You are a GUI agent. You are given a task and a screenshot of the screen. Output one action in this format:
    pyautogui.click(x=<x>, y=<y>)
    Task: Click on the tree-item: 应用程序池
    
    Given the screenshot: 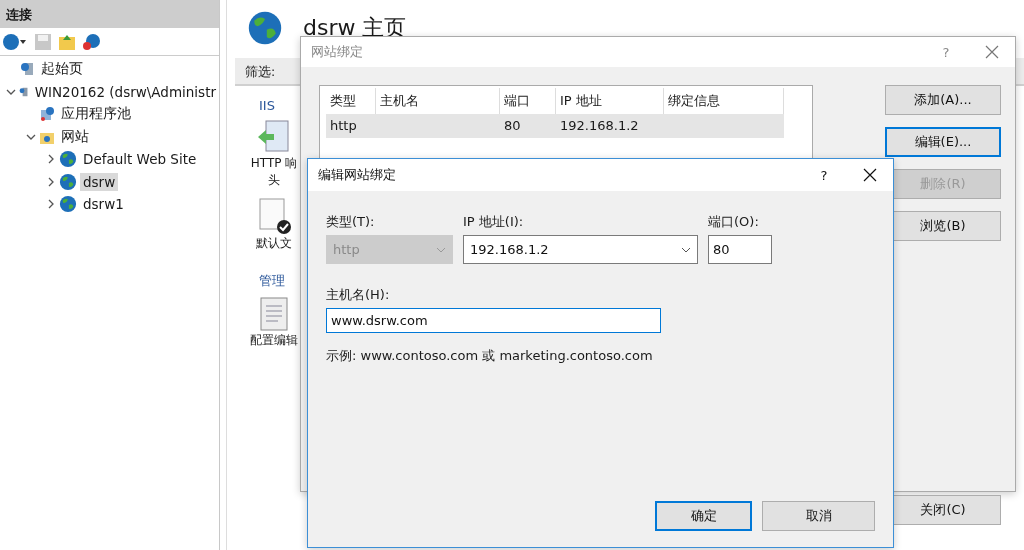 What is the action you would take?
    pyautogui.click(x=96, y=114)
    